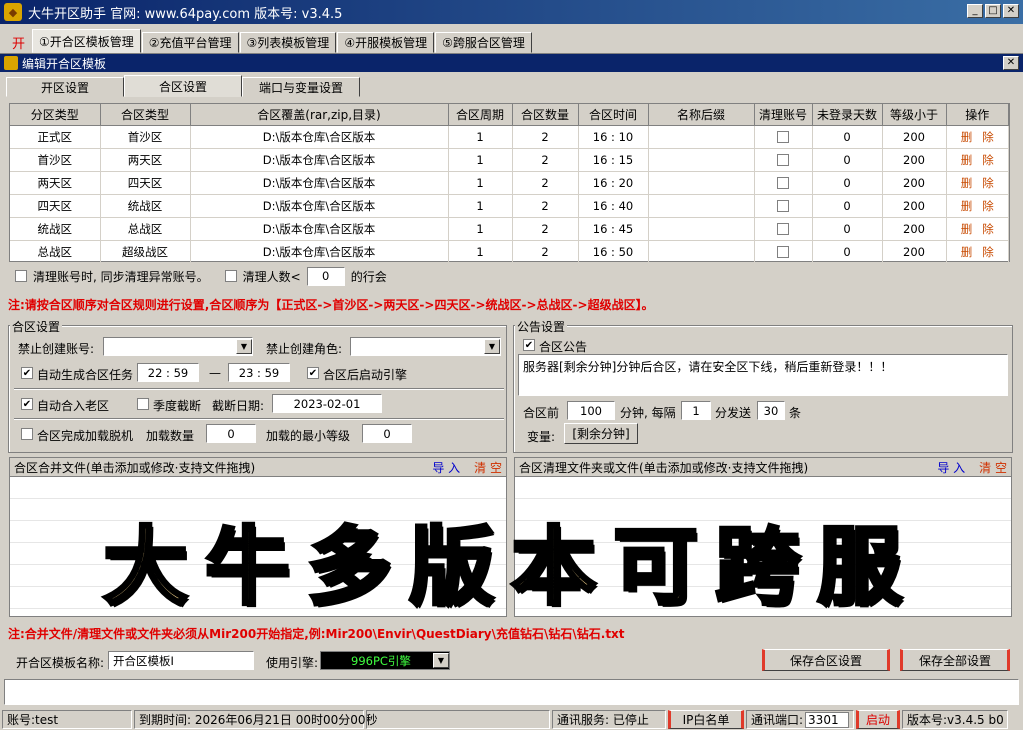 The height and width of the screenshot is (730, 1023). I want to click on list-item, so click(258, 488).